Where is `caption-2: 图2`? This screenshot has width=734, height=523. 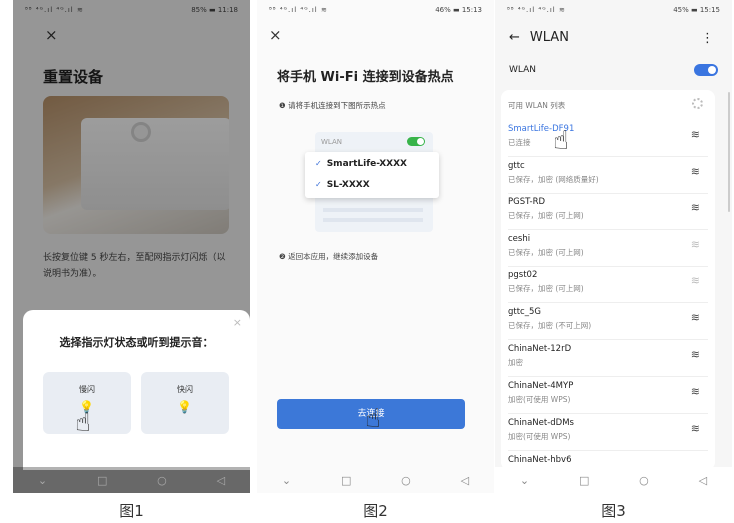 caption-2: 图2 is located at coordinates (375, 511).